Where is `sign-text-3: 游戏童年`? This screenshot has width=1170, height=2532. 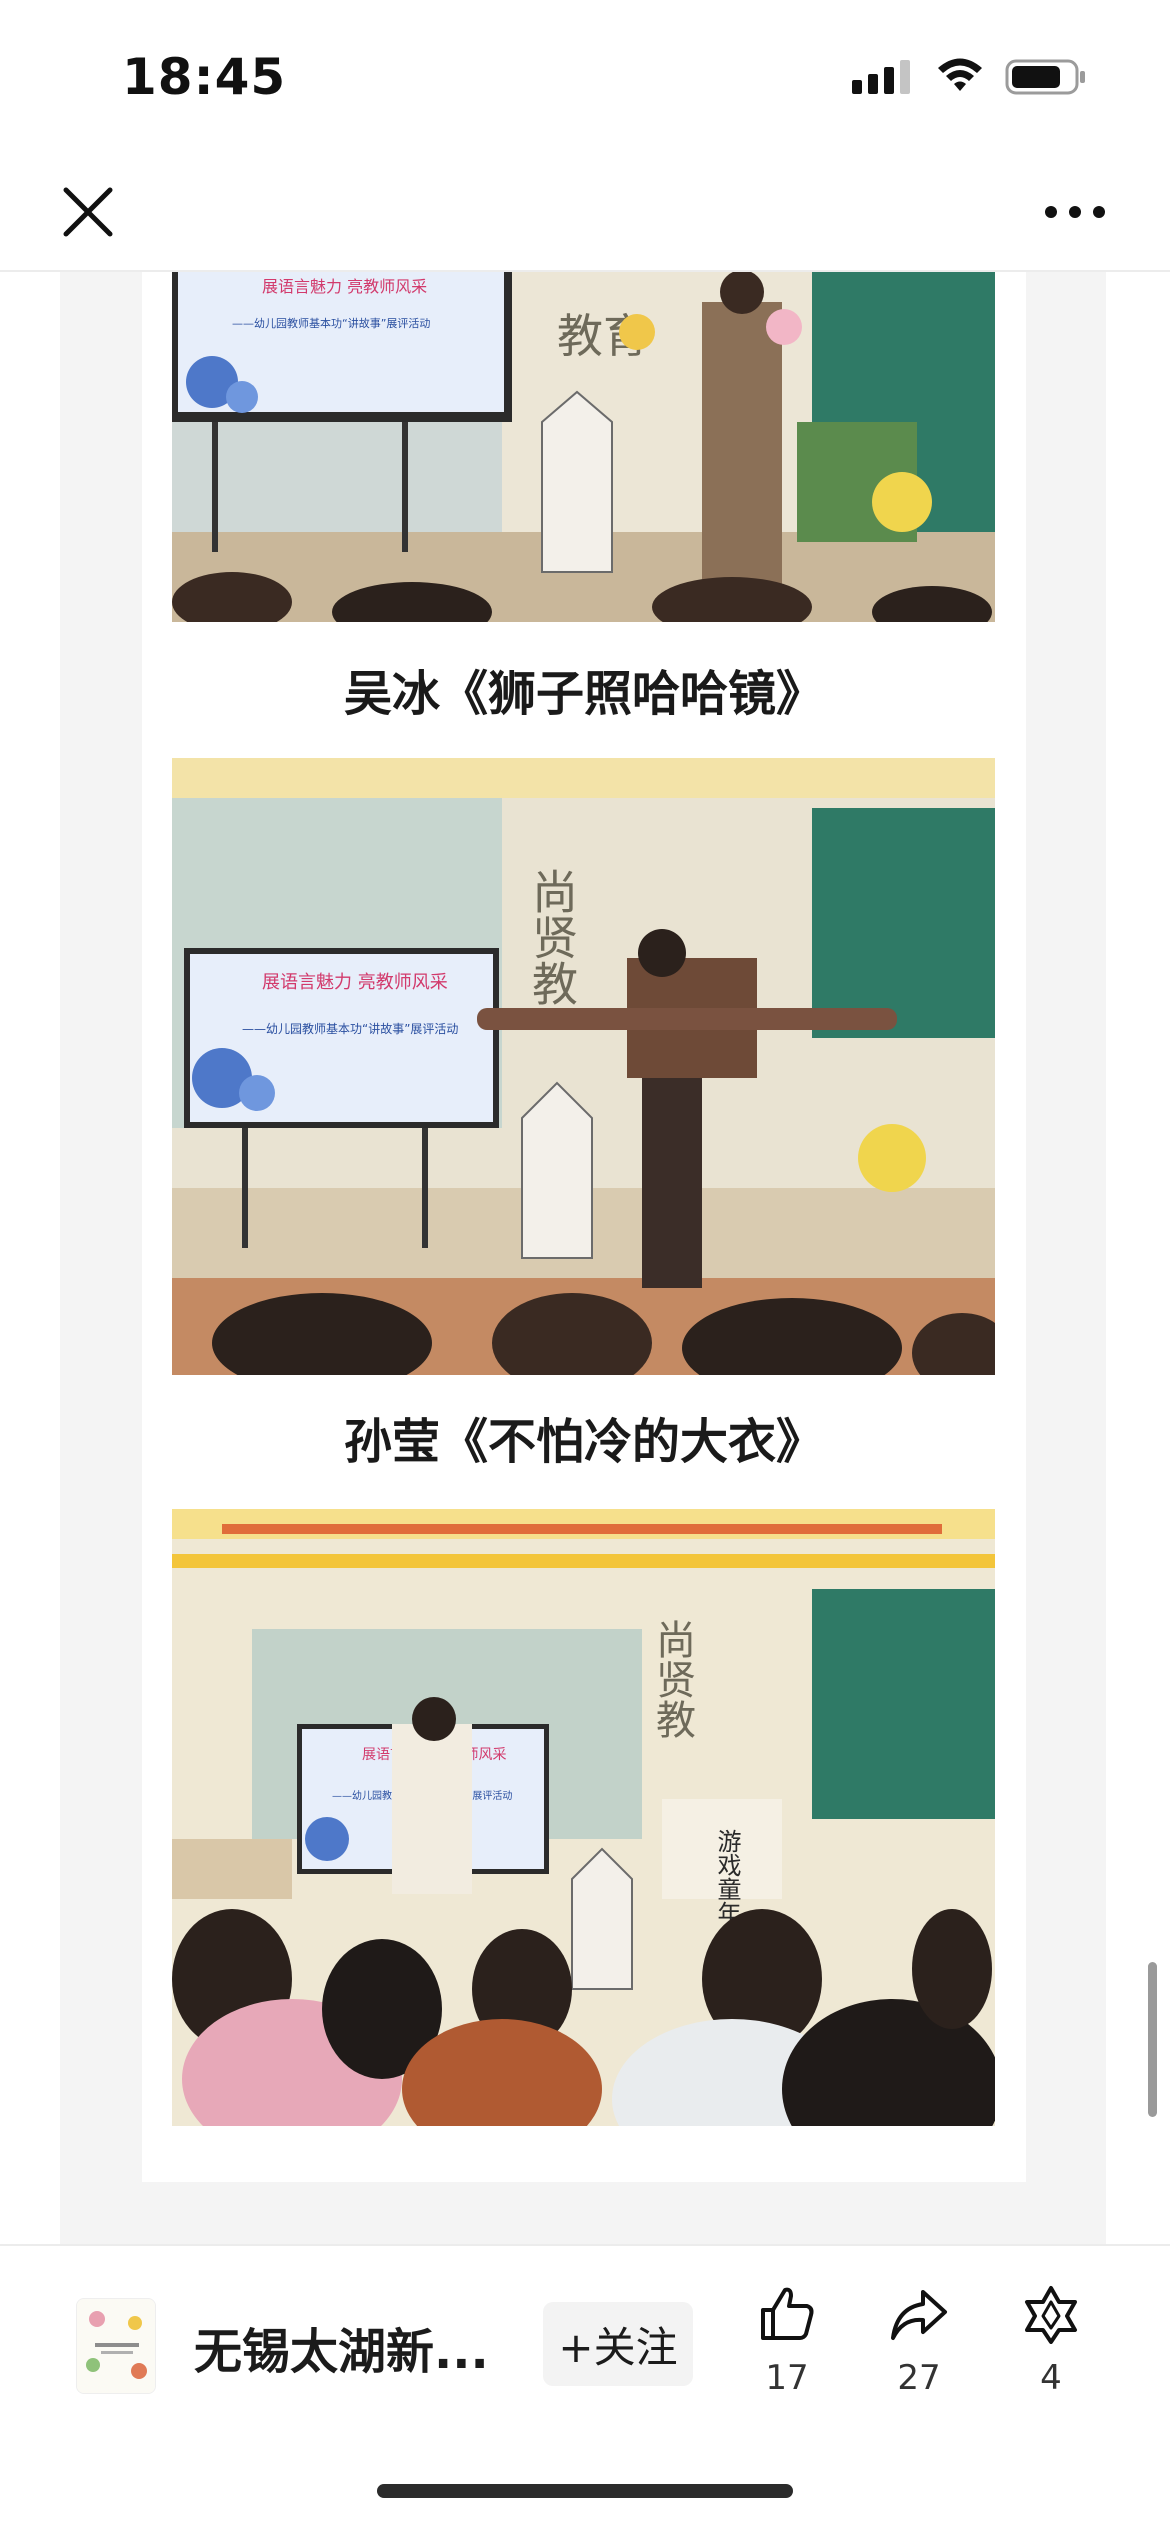 sign-text-3: 游戏童年 is located at coordinates (727, 1877).